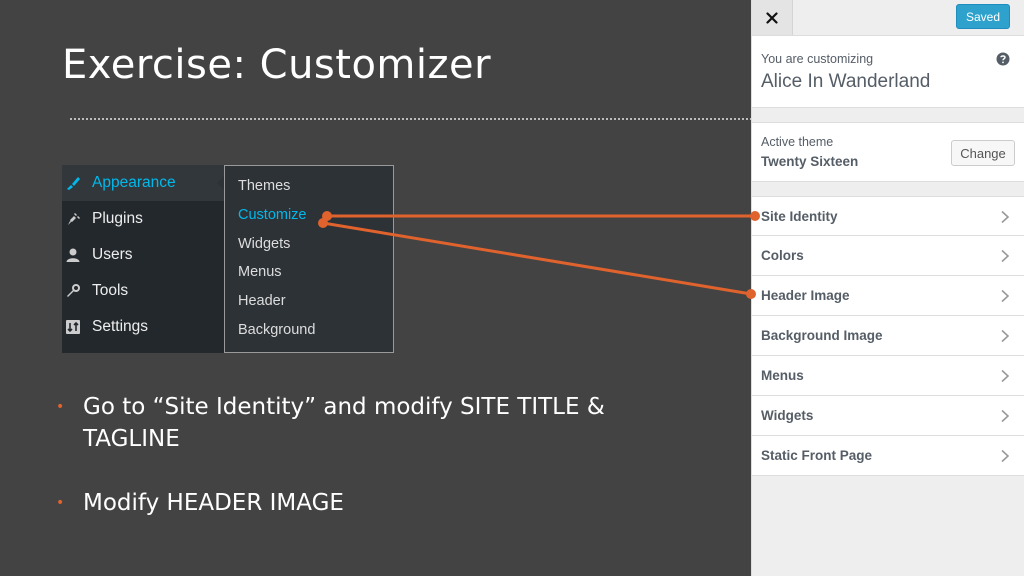 Image resolution: width=1024 pixels, height=576 pixels. What do you see at coordinates (264, 244) in the screenshot?
I see `submenu-item-widgets: Widgets` at bounding box center [264, 244].